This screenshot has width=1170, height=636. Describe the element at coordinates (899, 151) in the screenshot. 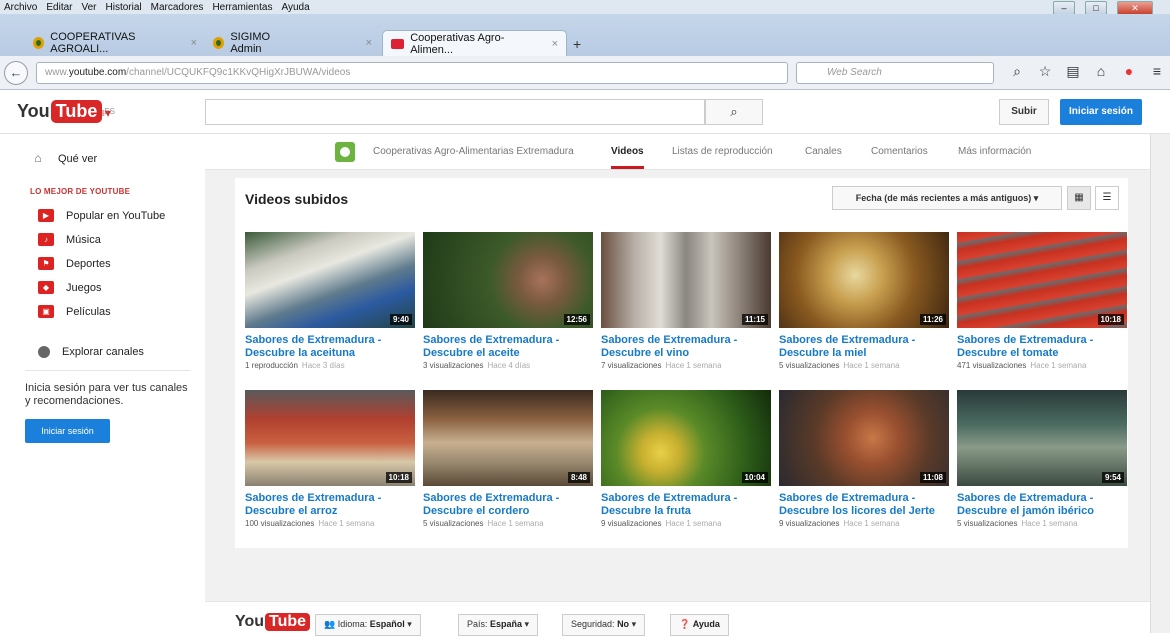

I see `tab-comments: Comentarios` at that location.